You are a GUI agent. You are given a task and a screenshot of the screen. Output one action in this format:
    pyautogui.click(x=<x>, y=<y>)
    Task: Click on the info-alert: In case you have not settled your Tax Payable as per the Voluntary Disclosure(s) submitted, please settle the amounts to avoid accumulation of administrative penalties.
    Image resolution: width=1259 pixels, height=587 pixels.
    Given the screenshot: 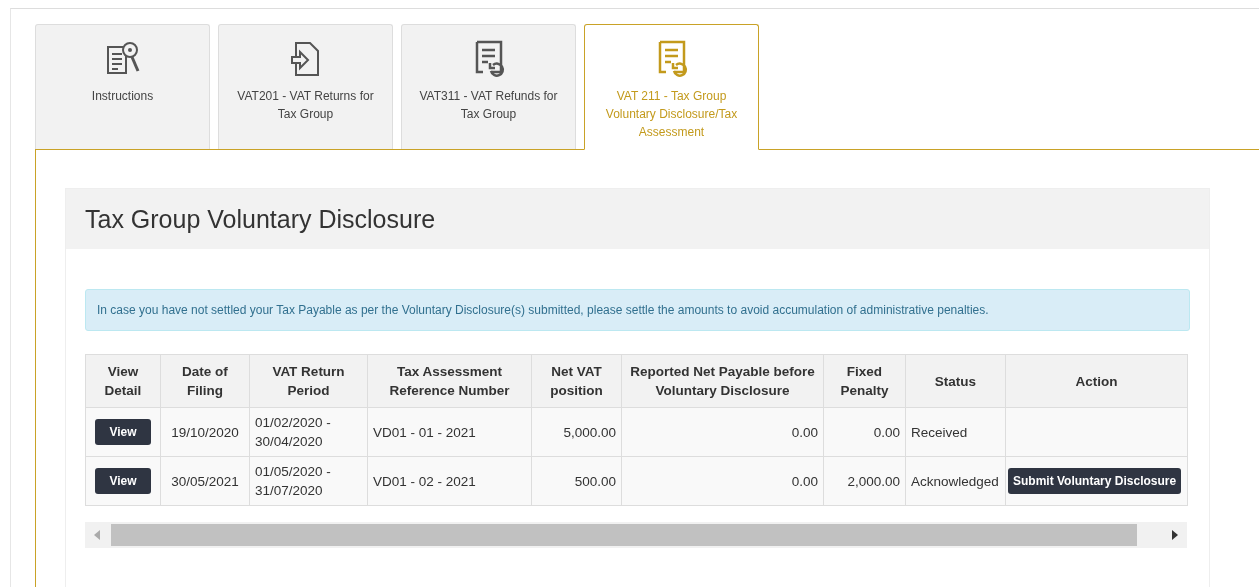 What is the action you would take?
    pyautogui.click(x=637, y=310)
    